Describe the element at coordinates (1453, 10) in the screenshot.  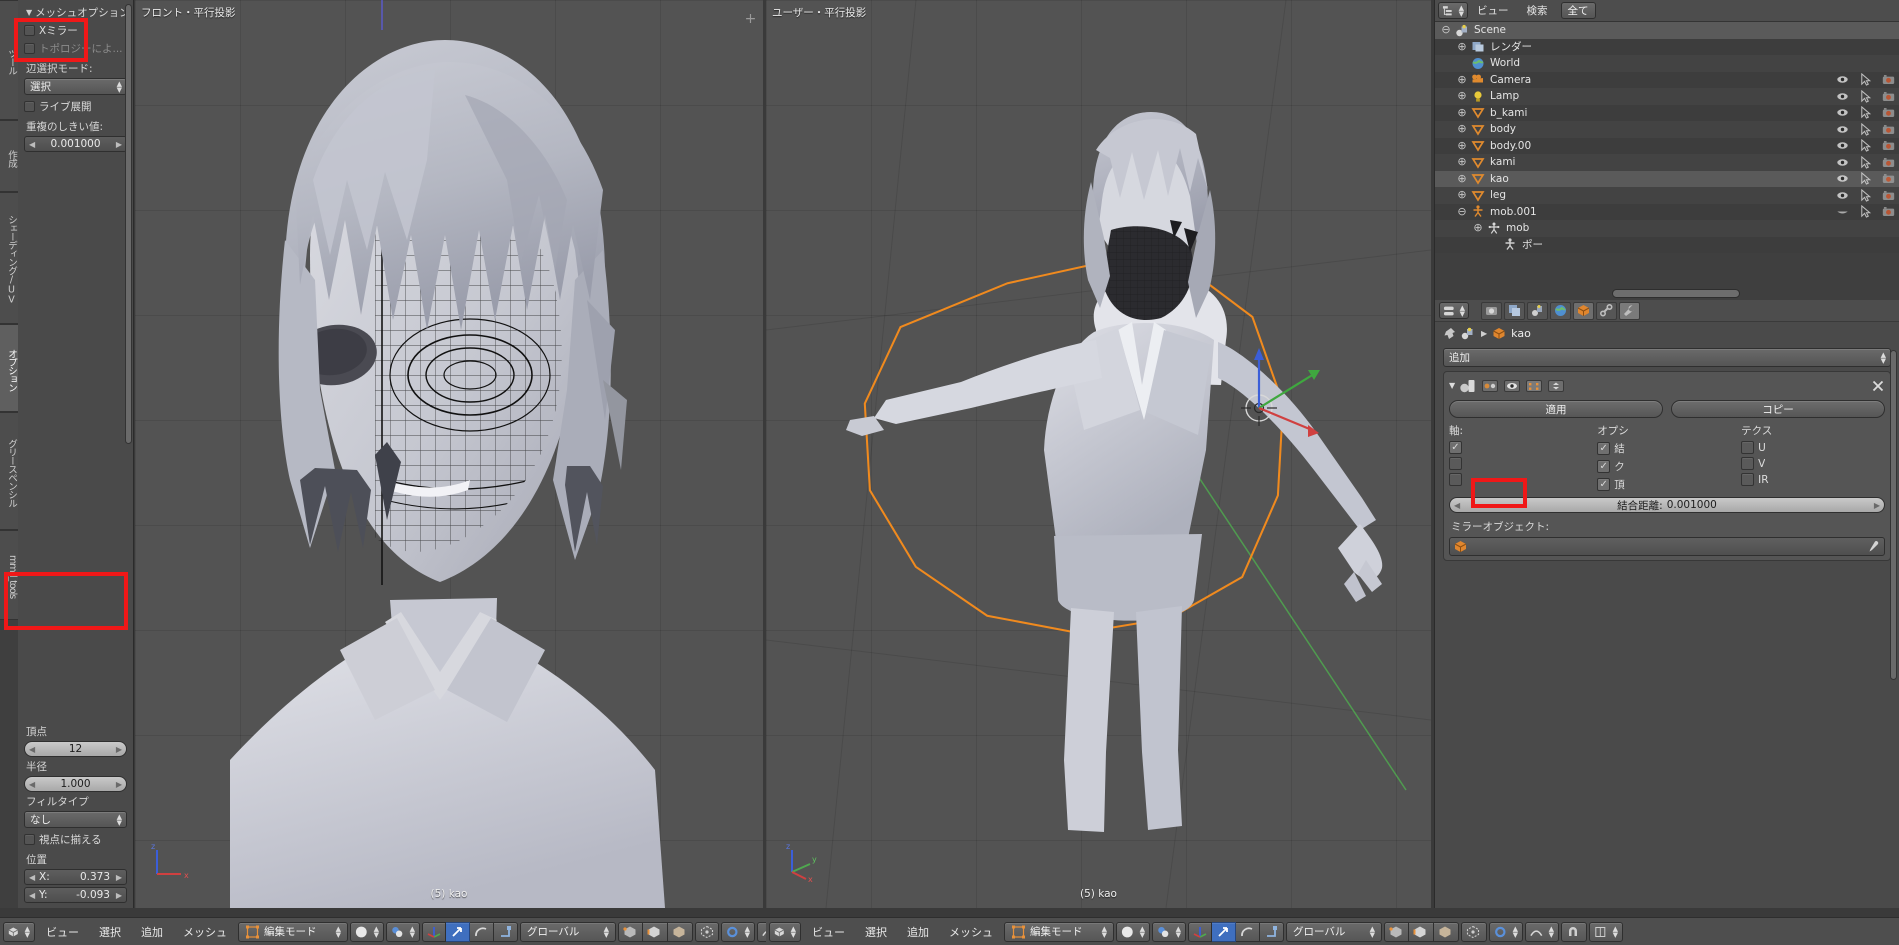
I see `outliner-display-mode-dropdown: ▲ ▼` at that location.